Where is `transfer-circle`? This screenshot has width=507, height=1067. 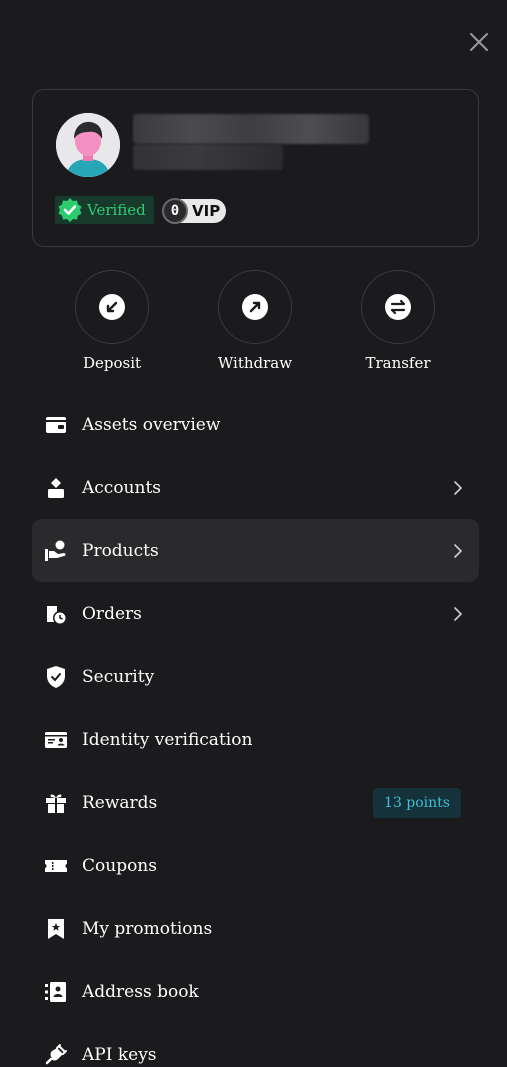
transfer-circle is located at coordinates (398, 307).